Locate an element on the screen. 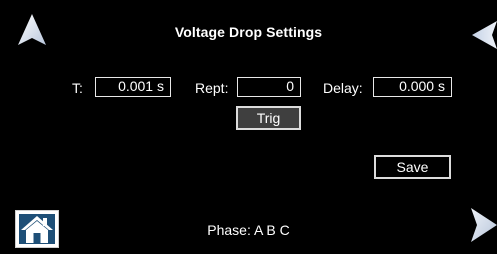 The width and height of the screenshot is (497, 254). delay-field: 0.000 s is located at coordinates (412, 87).